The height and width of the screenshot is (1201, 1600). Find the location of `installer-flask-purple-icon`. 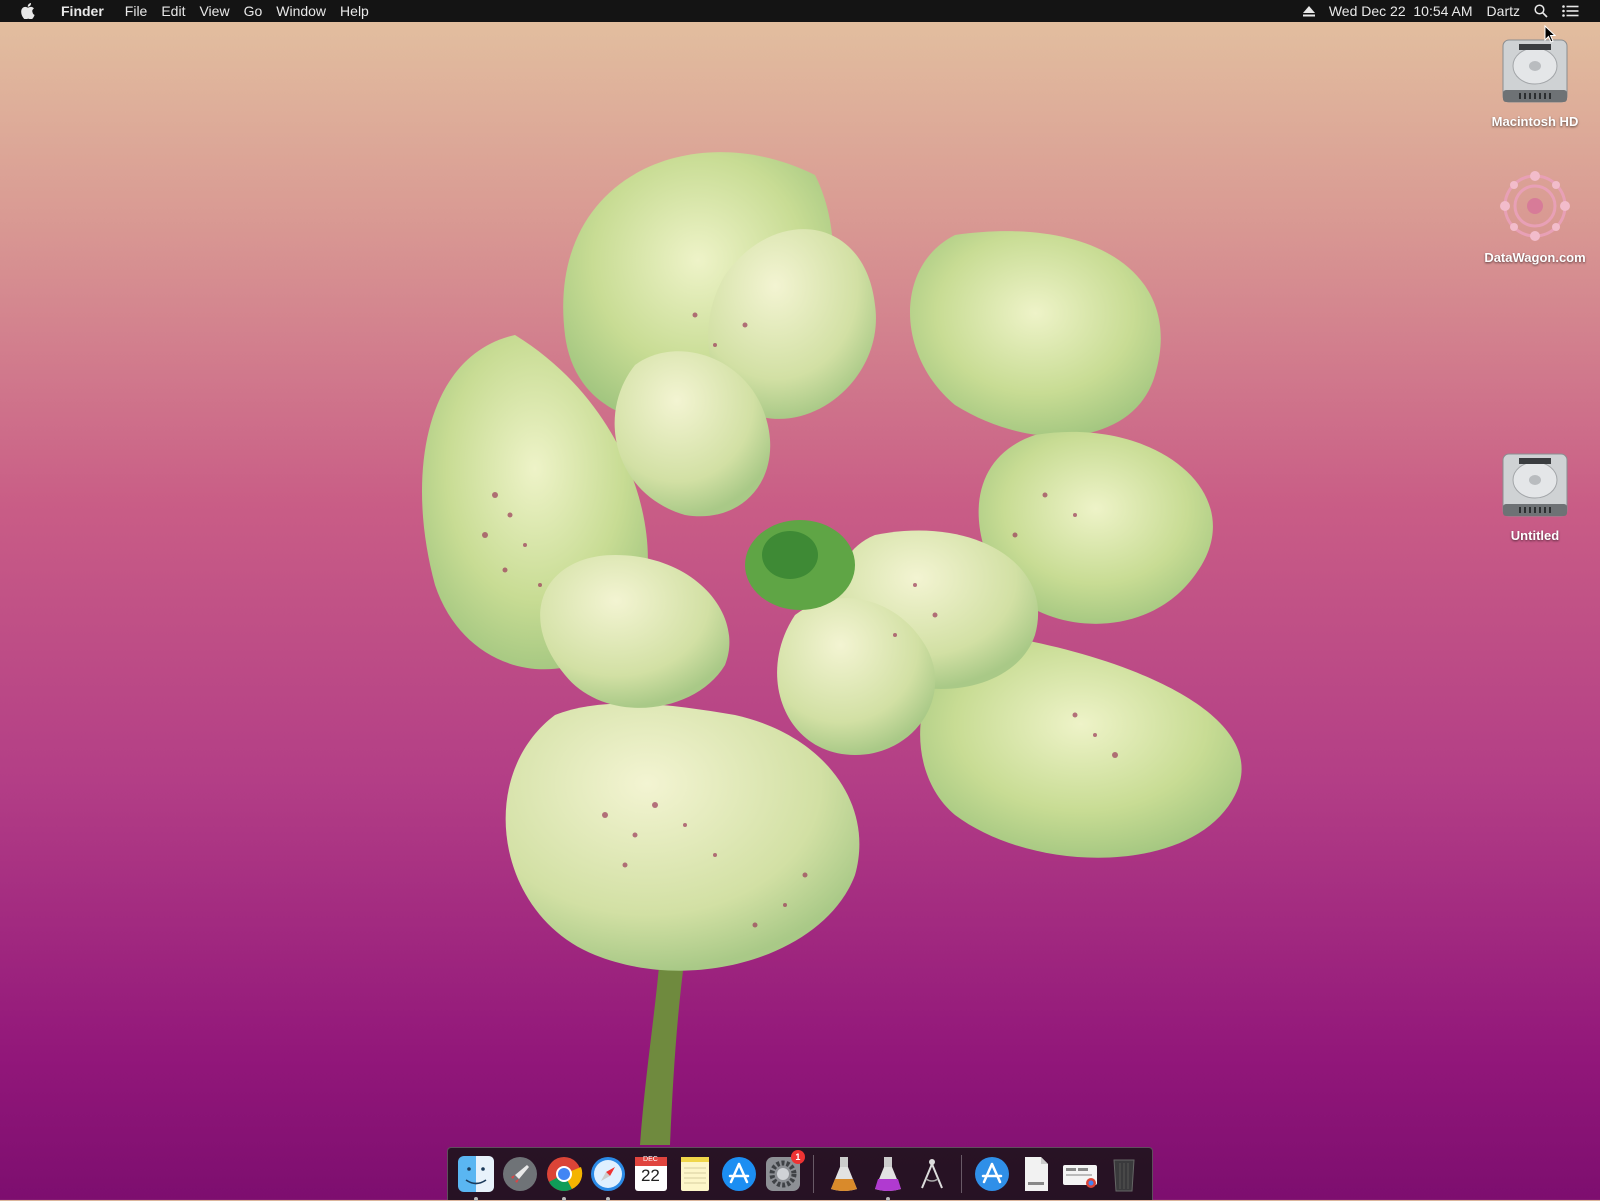

installer-flask-purple-icon is located at coordinates (887, 1174).